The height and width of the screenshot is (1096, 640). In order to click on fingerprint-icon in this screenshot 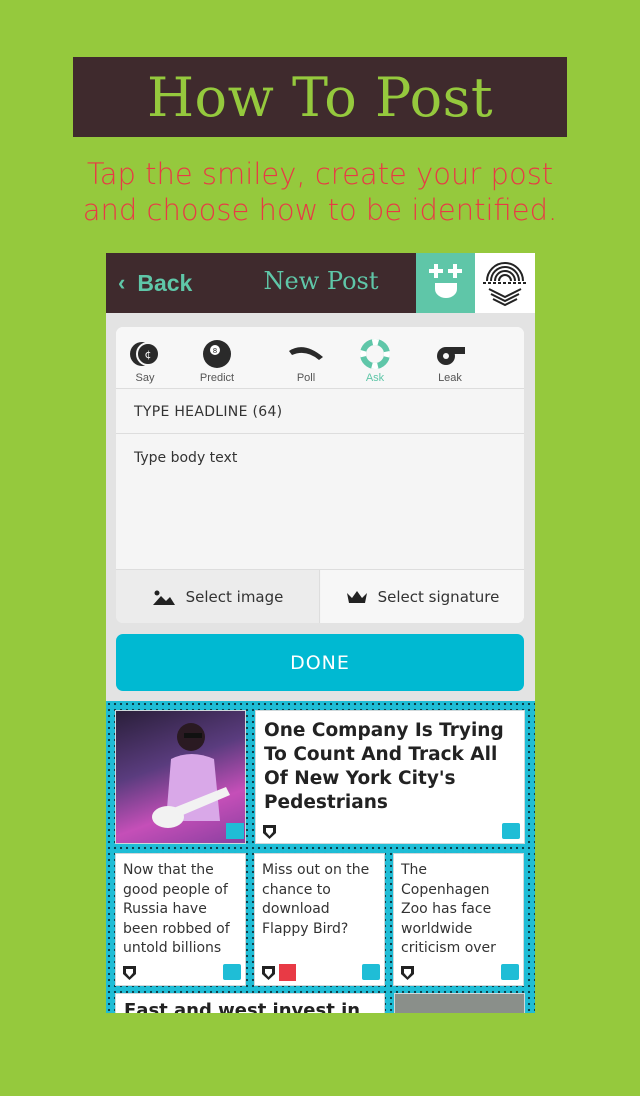, I will do `click(505, 284)`.